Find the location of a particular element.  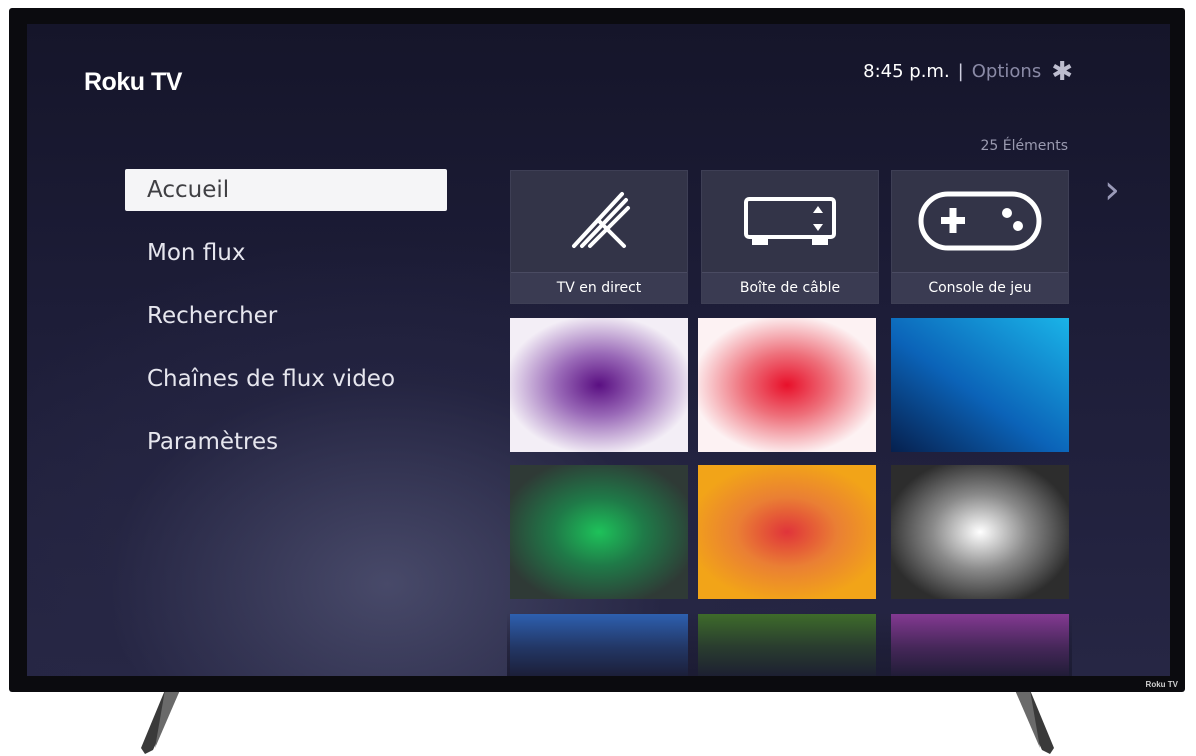

tv-stand-left-leg is located at coordinates (165, 723).